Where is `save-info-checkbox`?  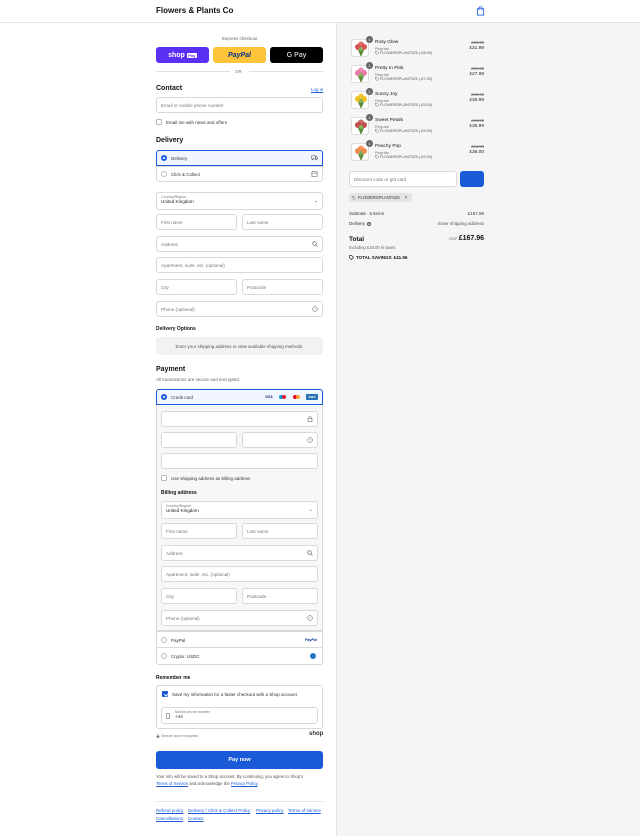
save-info-checkbox is located at coordinates (165, 694).